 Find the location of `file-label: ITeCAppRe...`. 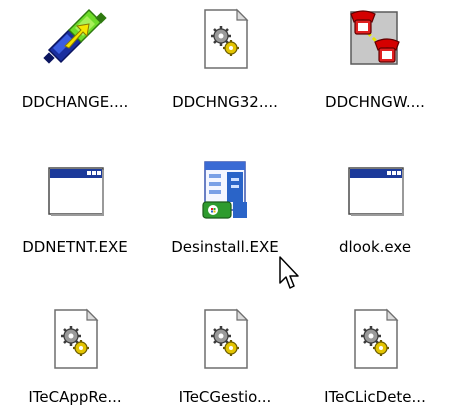

file-label: ITeCAppRe... is located at coordinates (75, 397).